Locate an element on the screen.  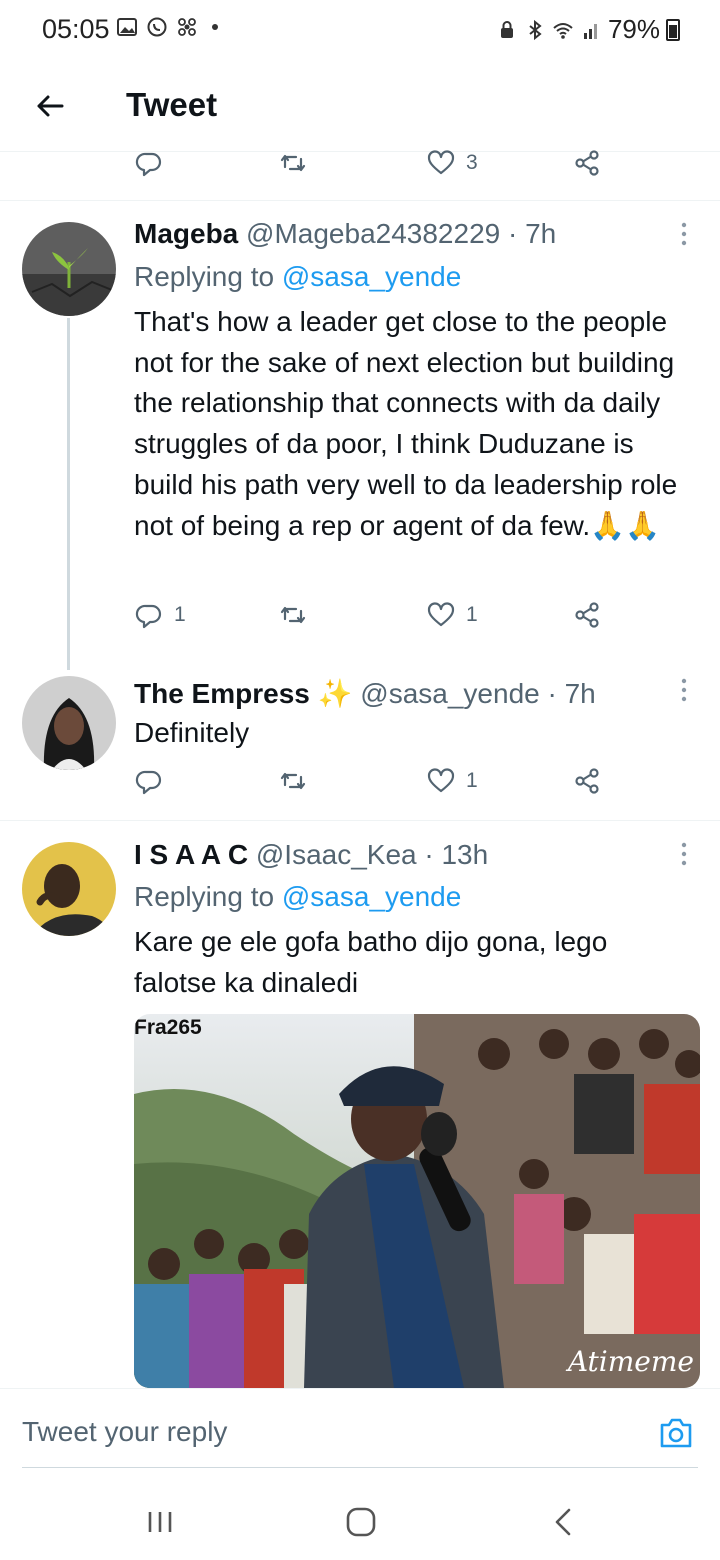
page-title: Tweet is located at coordinates (172, 104).